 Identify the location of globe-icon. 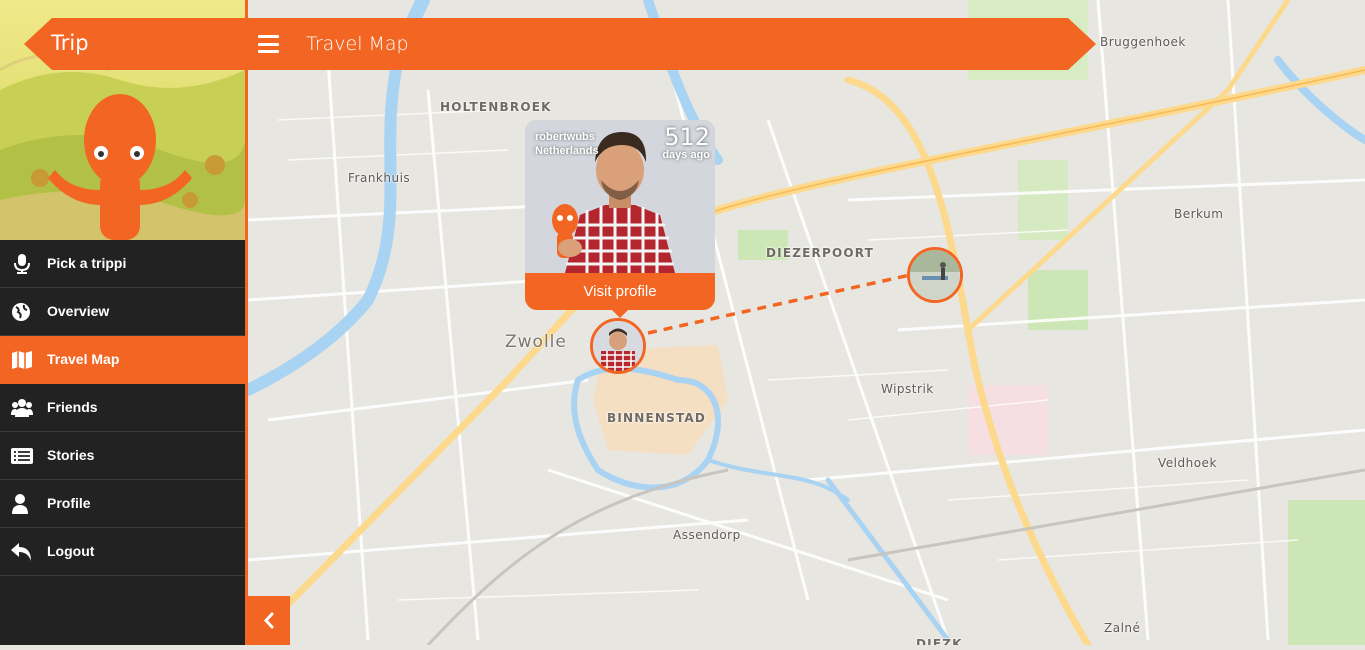
(21, 312).